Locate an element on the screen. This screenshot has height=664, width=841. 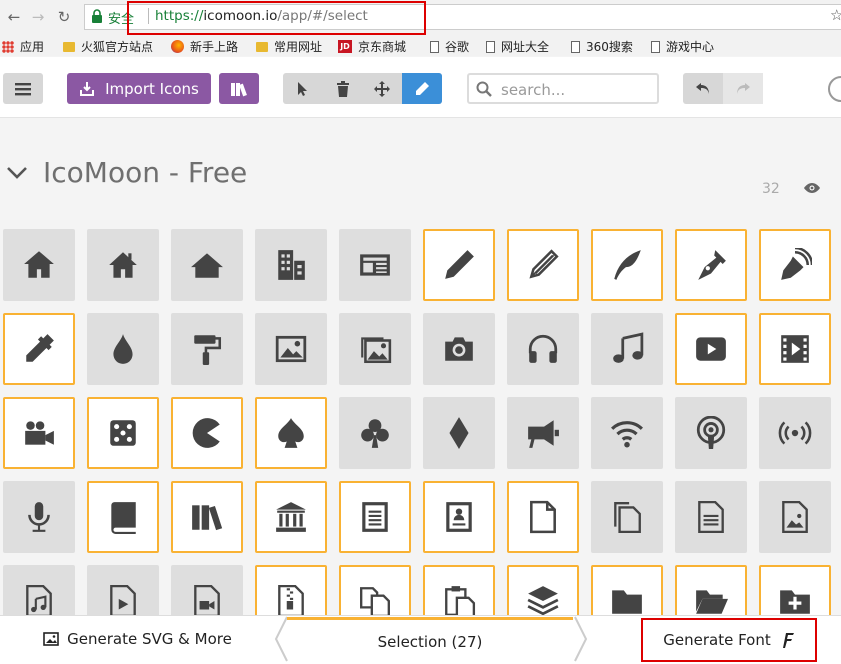
copy-icon is located at coordinates (375, 602).